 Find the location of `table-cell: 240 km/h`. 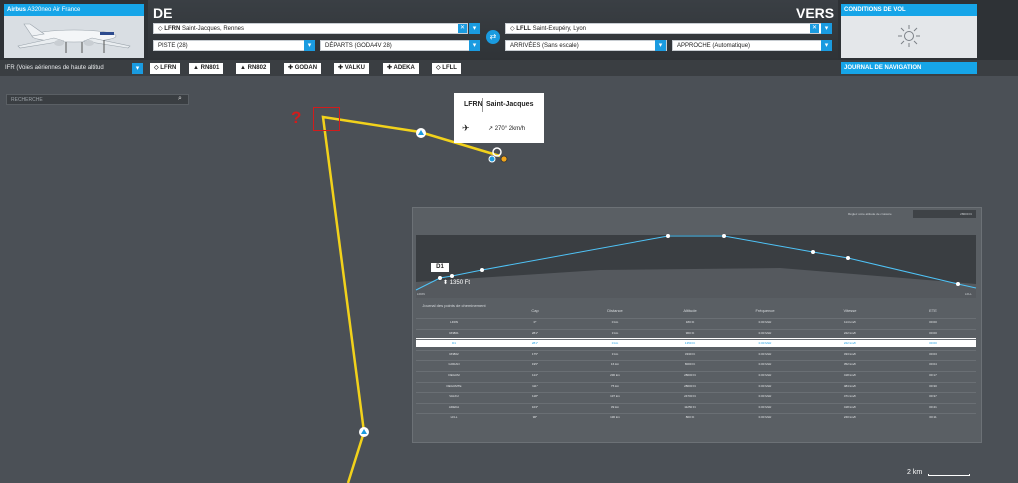

table-cell: 240 km/h is located at coordinates (850, 417).